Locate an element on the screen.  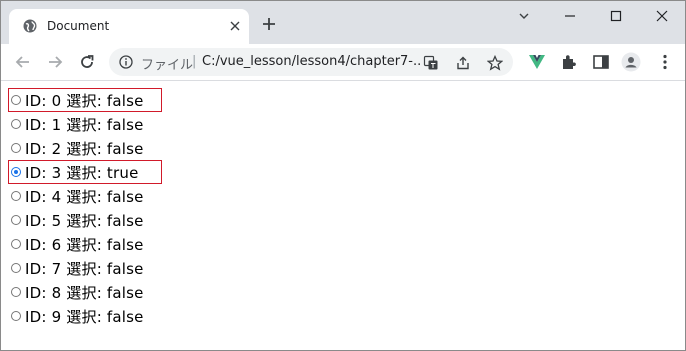
tab-strip: Document is located at coordinates (343, 22).